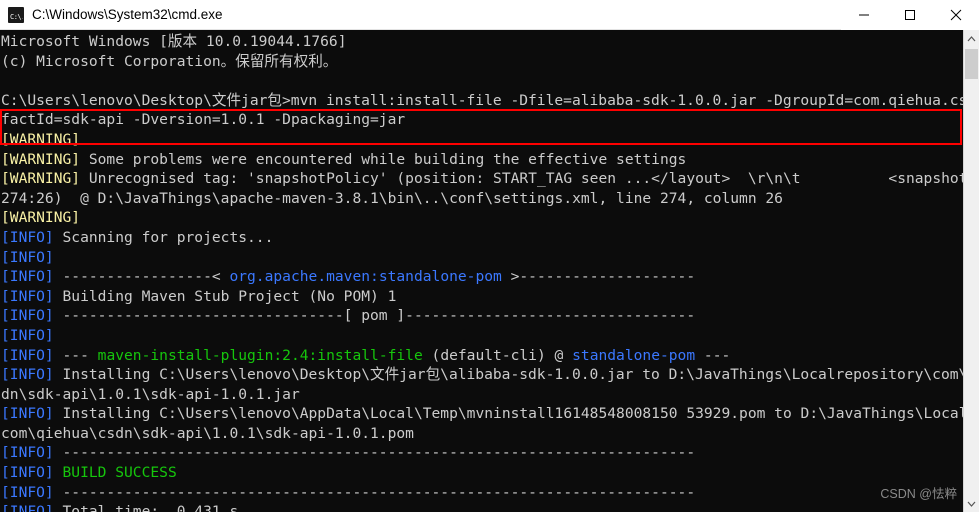 This screenshot has width=979, height=512. I want to click on maximize-button, so click(910, 15).